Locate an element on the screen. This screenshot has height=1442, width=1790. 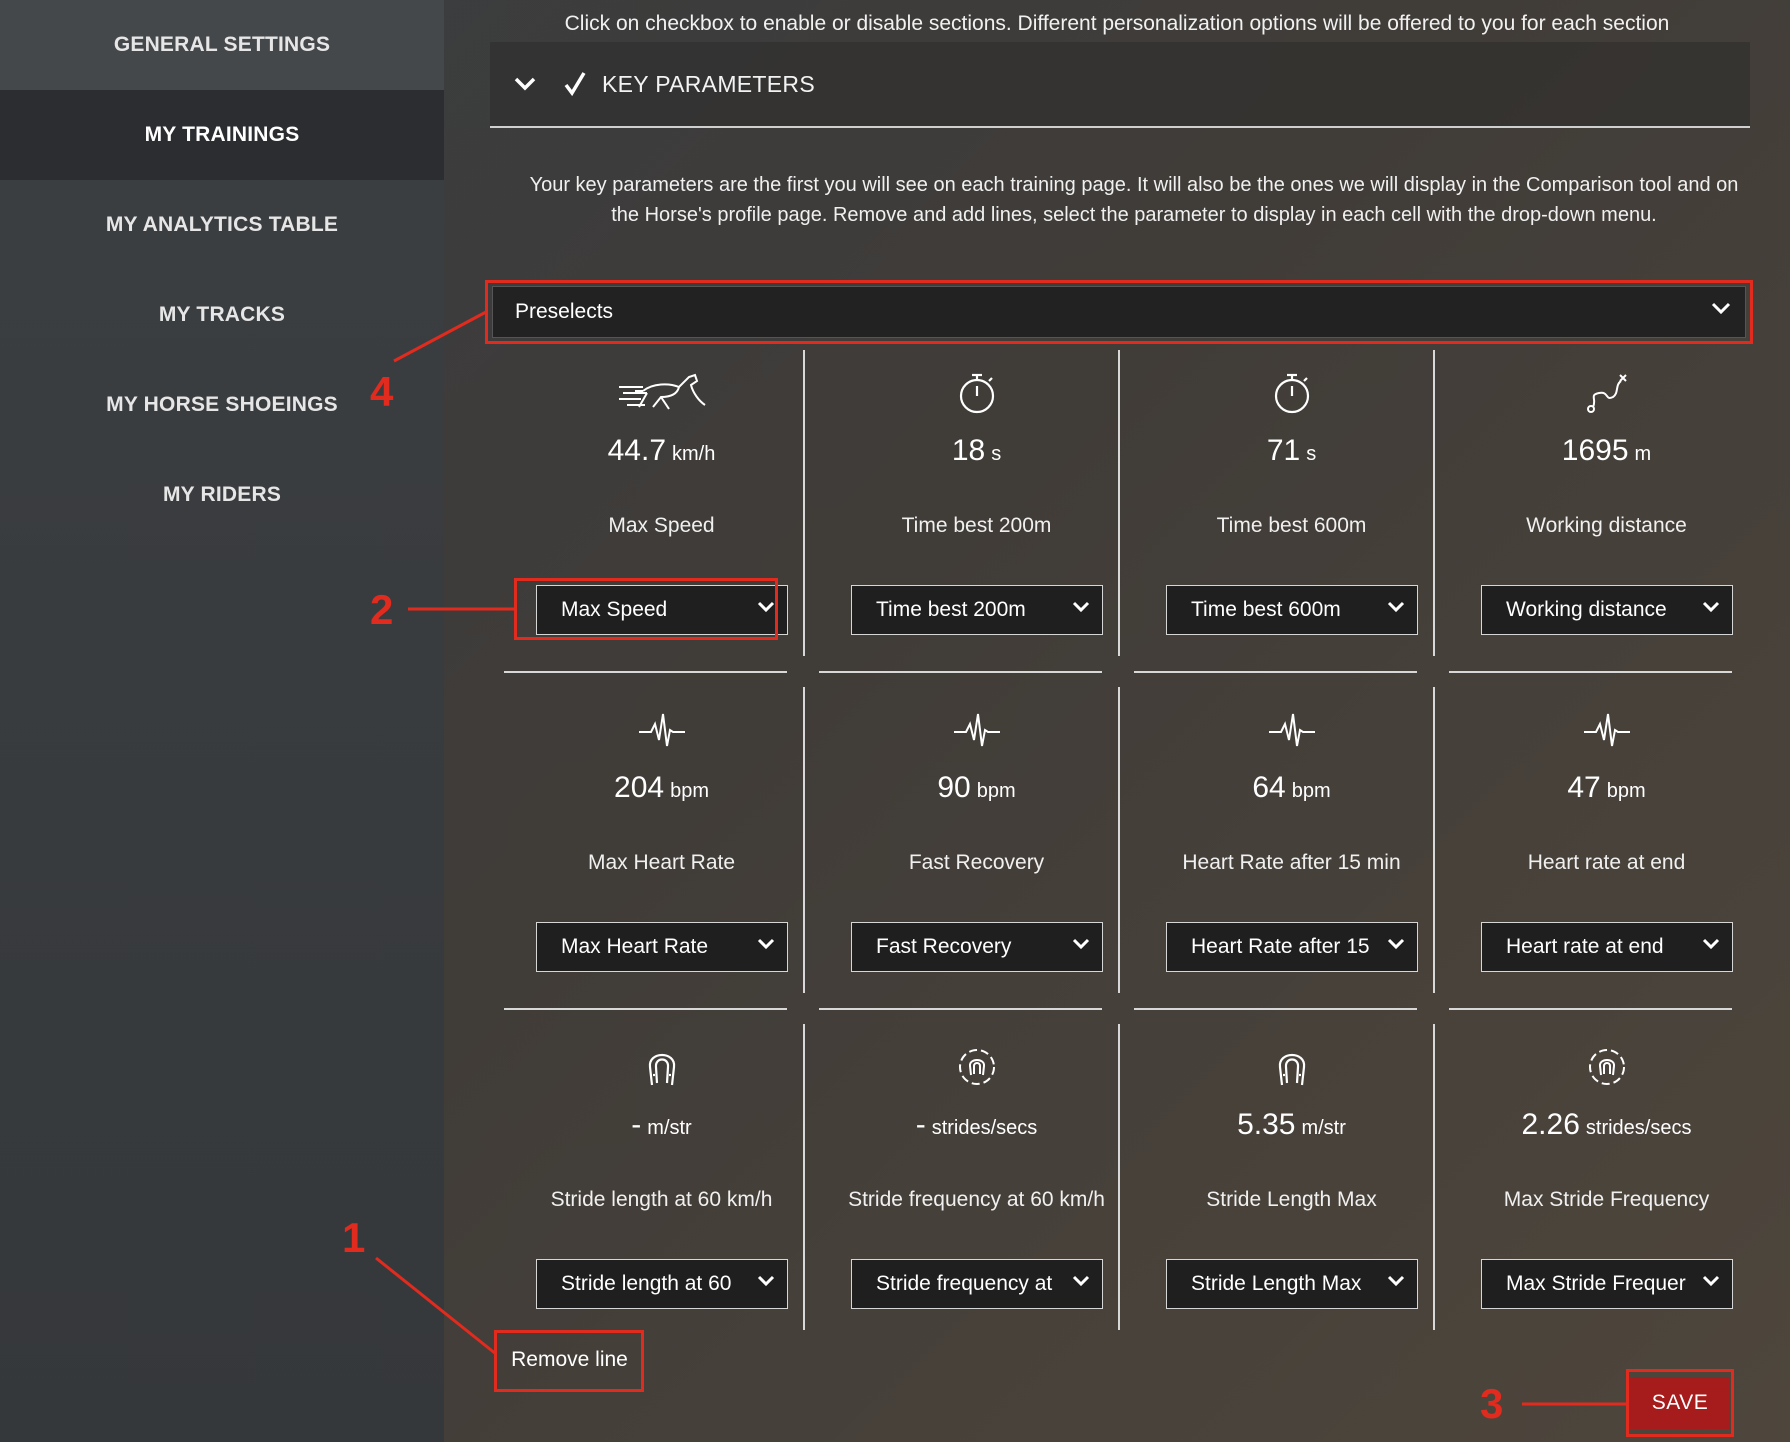
parameter-select-value: Time best 200m is located at coordinates (951, 609).